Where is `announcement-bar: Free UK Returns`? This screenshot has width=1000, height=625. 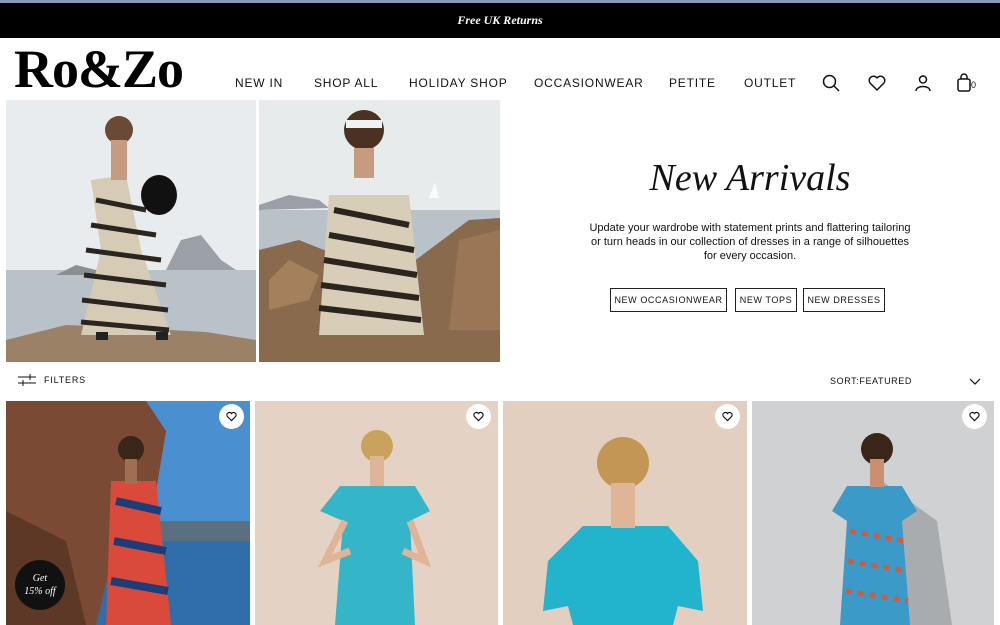
announcement-bar: Free UK Returns is located at coordinates (500, 20).